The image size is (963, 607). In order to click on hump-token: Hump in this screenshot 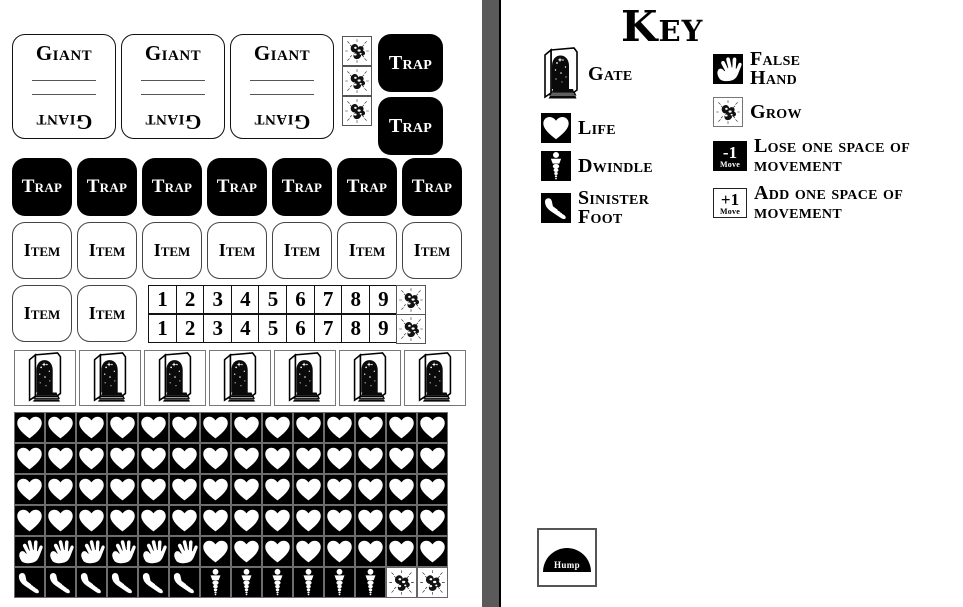, I will do `click(567, 557)`.